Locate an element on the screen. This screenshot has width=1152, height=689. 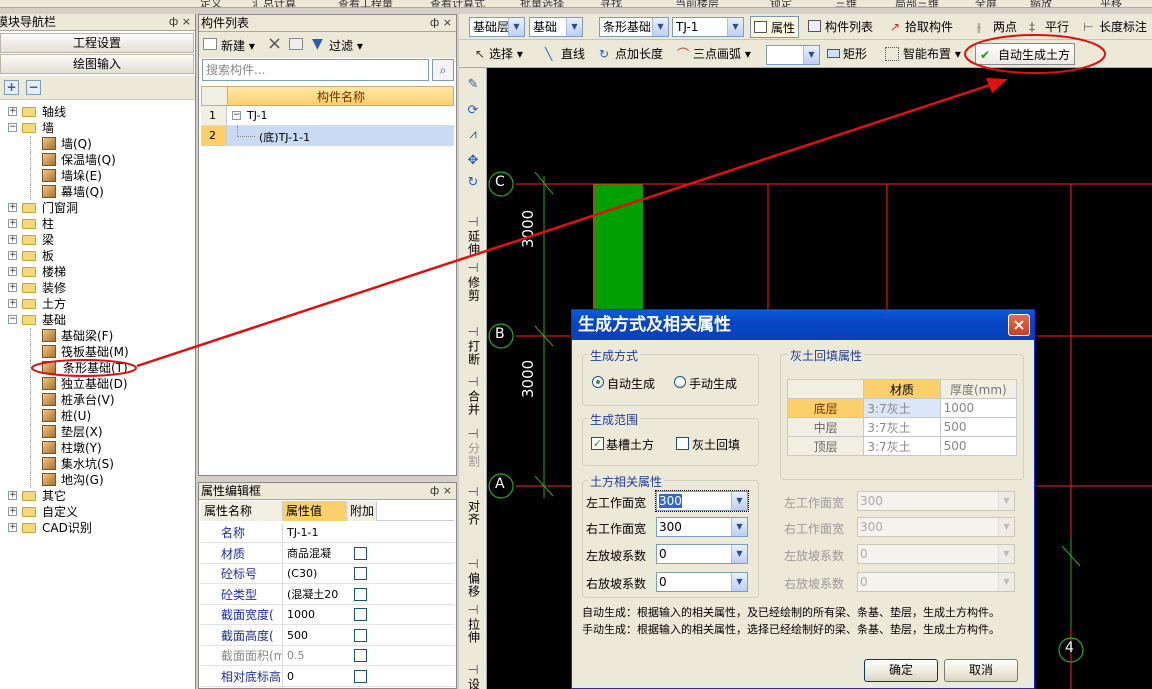
table-row: 中层 3:7灰土 500 is located at coordinates (902, 427).